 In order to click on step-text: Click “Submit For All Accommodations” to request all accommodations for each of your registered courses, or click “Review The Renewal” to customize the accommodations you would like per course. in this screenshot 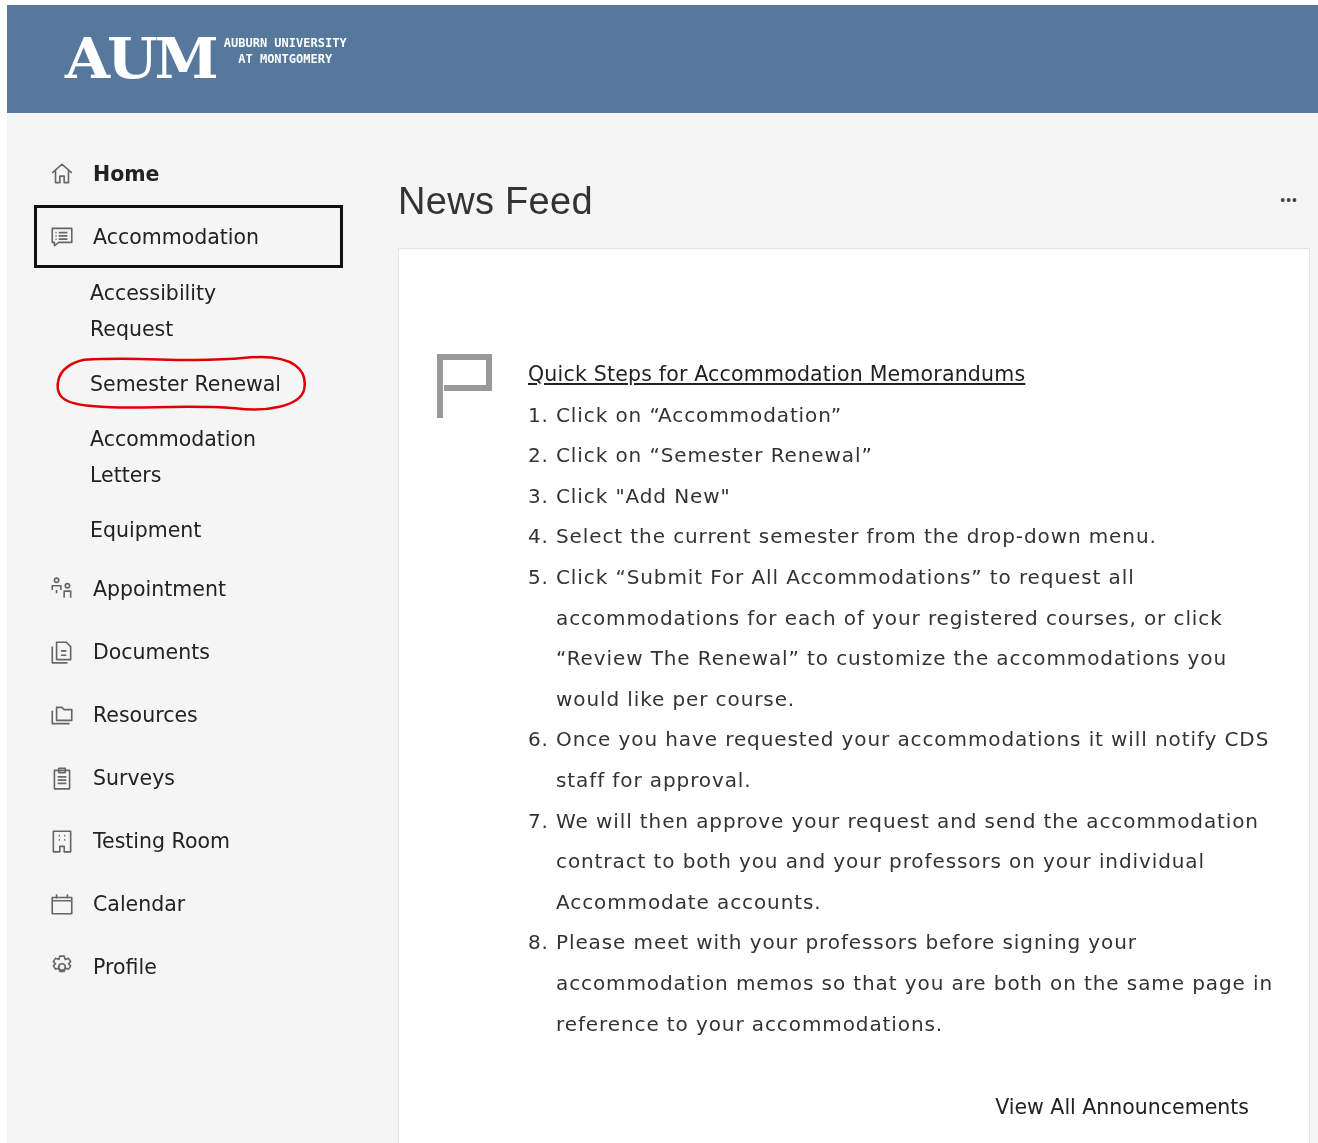, I will do `click(892, 638)`.